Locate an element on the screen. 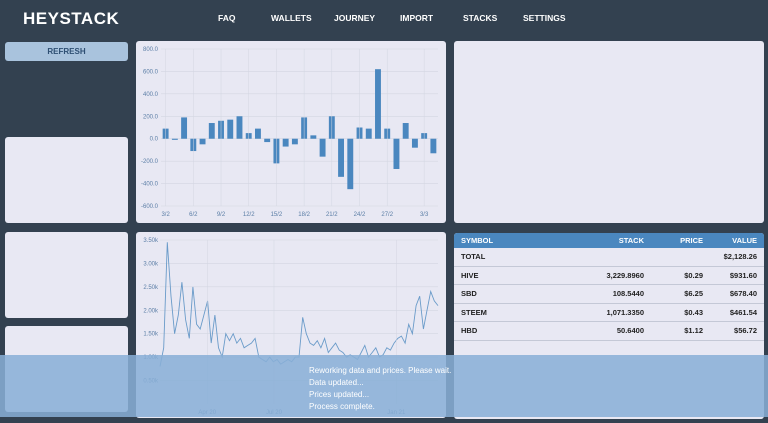 The height and width of the screenshot is (423, 768). nav-settings: SETTINGS is located at coordinates (544, 18).